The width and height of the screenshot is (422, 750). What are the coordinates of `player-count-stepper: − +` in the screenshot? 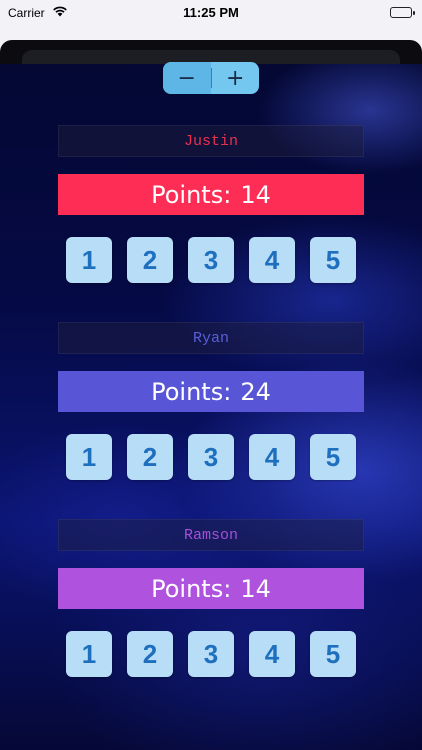 It's located at (211, 78).